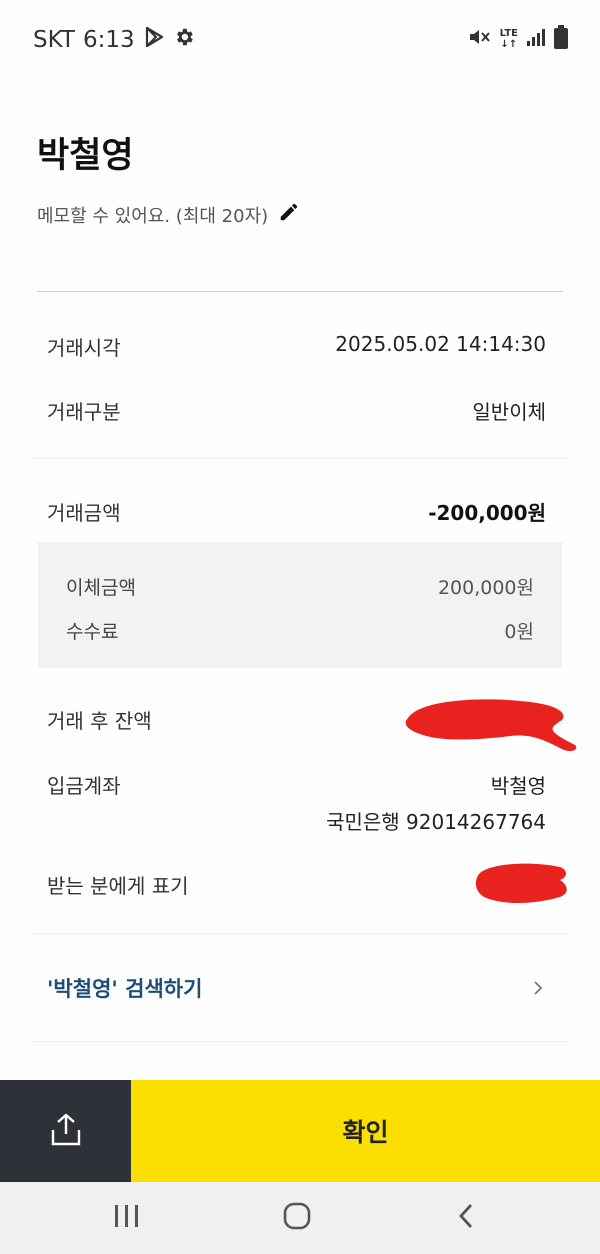 The width and height of the screenshot is (600, 1254). Describe the element at coordinates (509, 412) in the screenshot. I see `type-value: 일반이체` at that location.